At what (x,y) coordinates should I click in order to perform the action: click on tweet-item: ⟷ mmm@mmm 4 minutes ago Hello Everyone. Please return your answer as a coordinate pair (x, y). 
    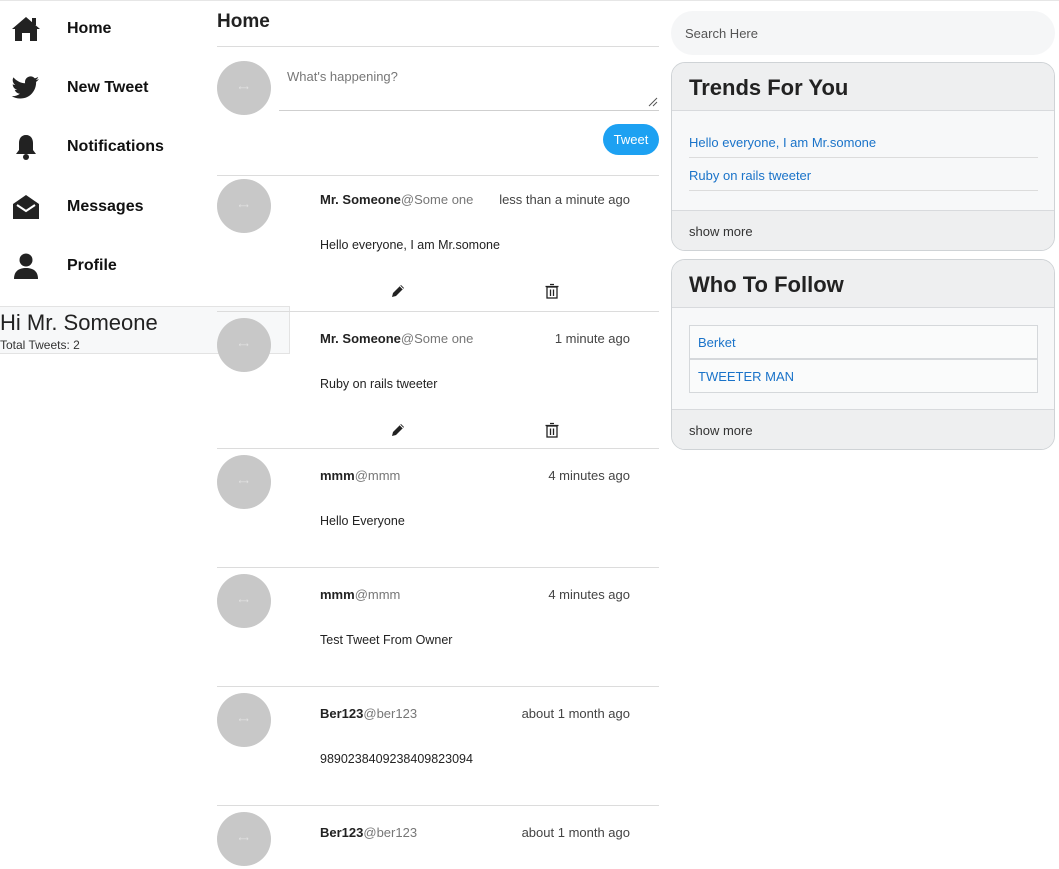
    Looking at the image, I should click on (438, 508).